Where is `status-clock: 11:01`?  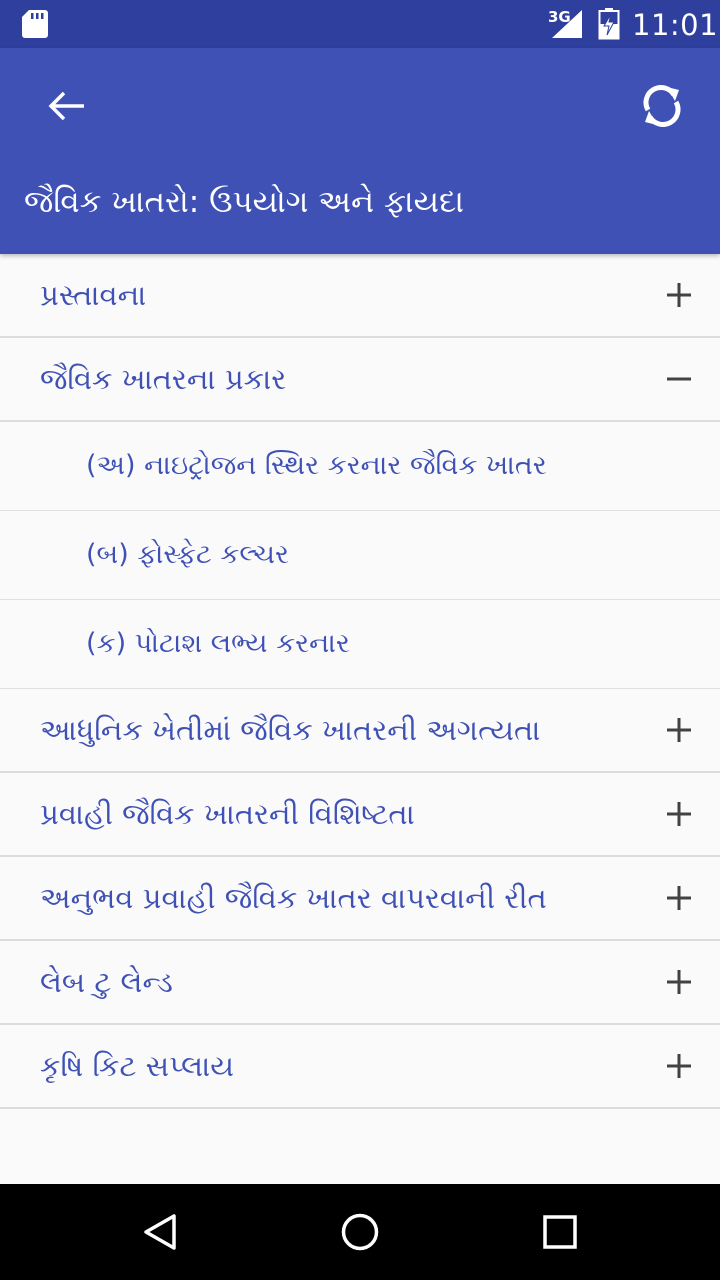 status-clock: 11:01 is located at coordinates (675, 25).